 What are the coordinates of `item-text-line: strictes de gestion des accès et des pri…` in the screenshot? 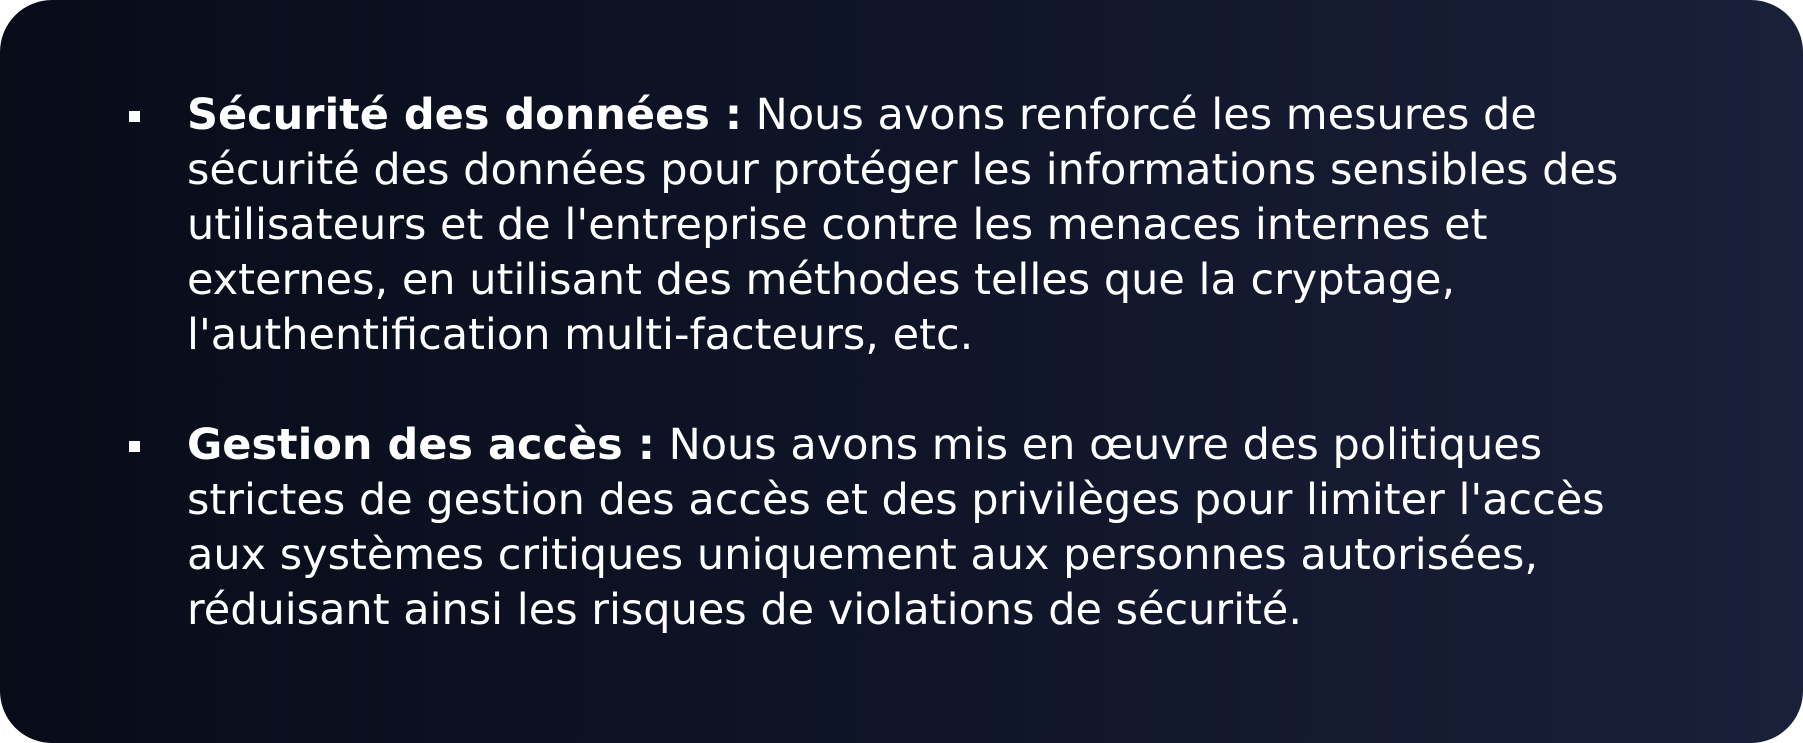 It's located at (896, 500).